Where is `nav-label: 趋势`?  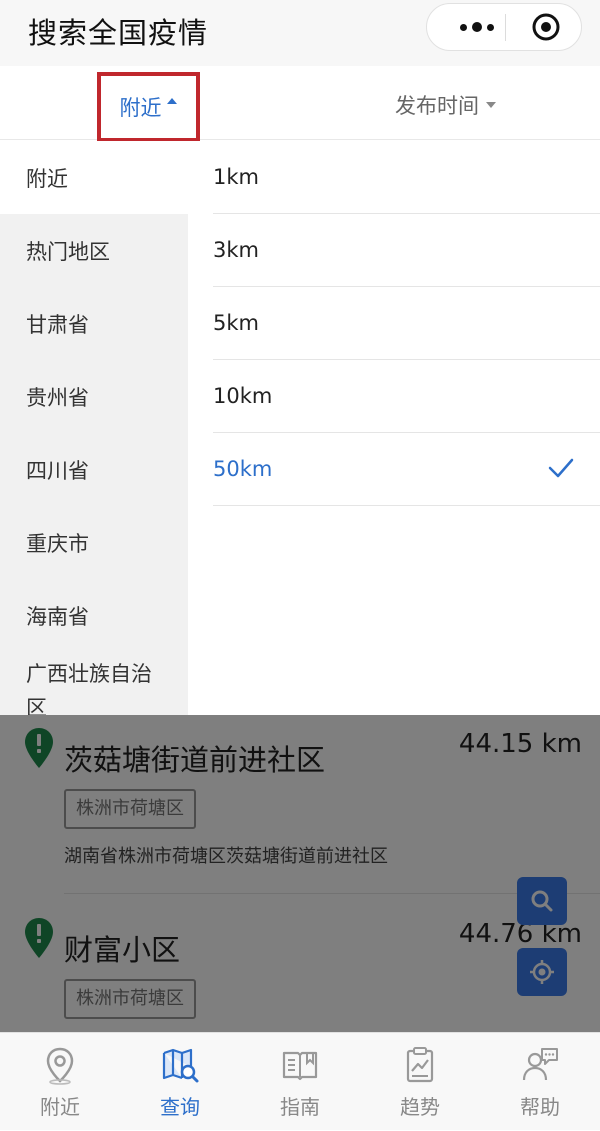
nav-label: 趋势 is located at coordinates (420, 1107).